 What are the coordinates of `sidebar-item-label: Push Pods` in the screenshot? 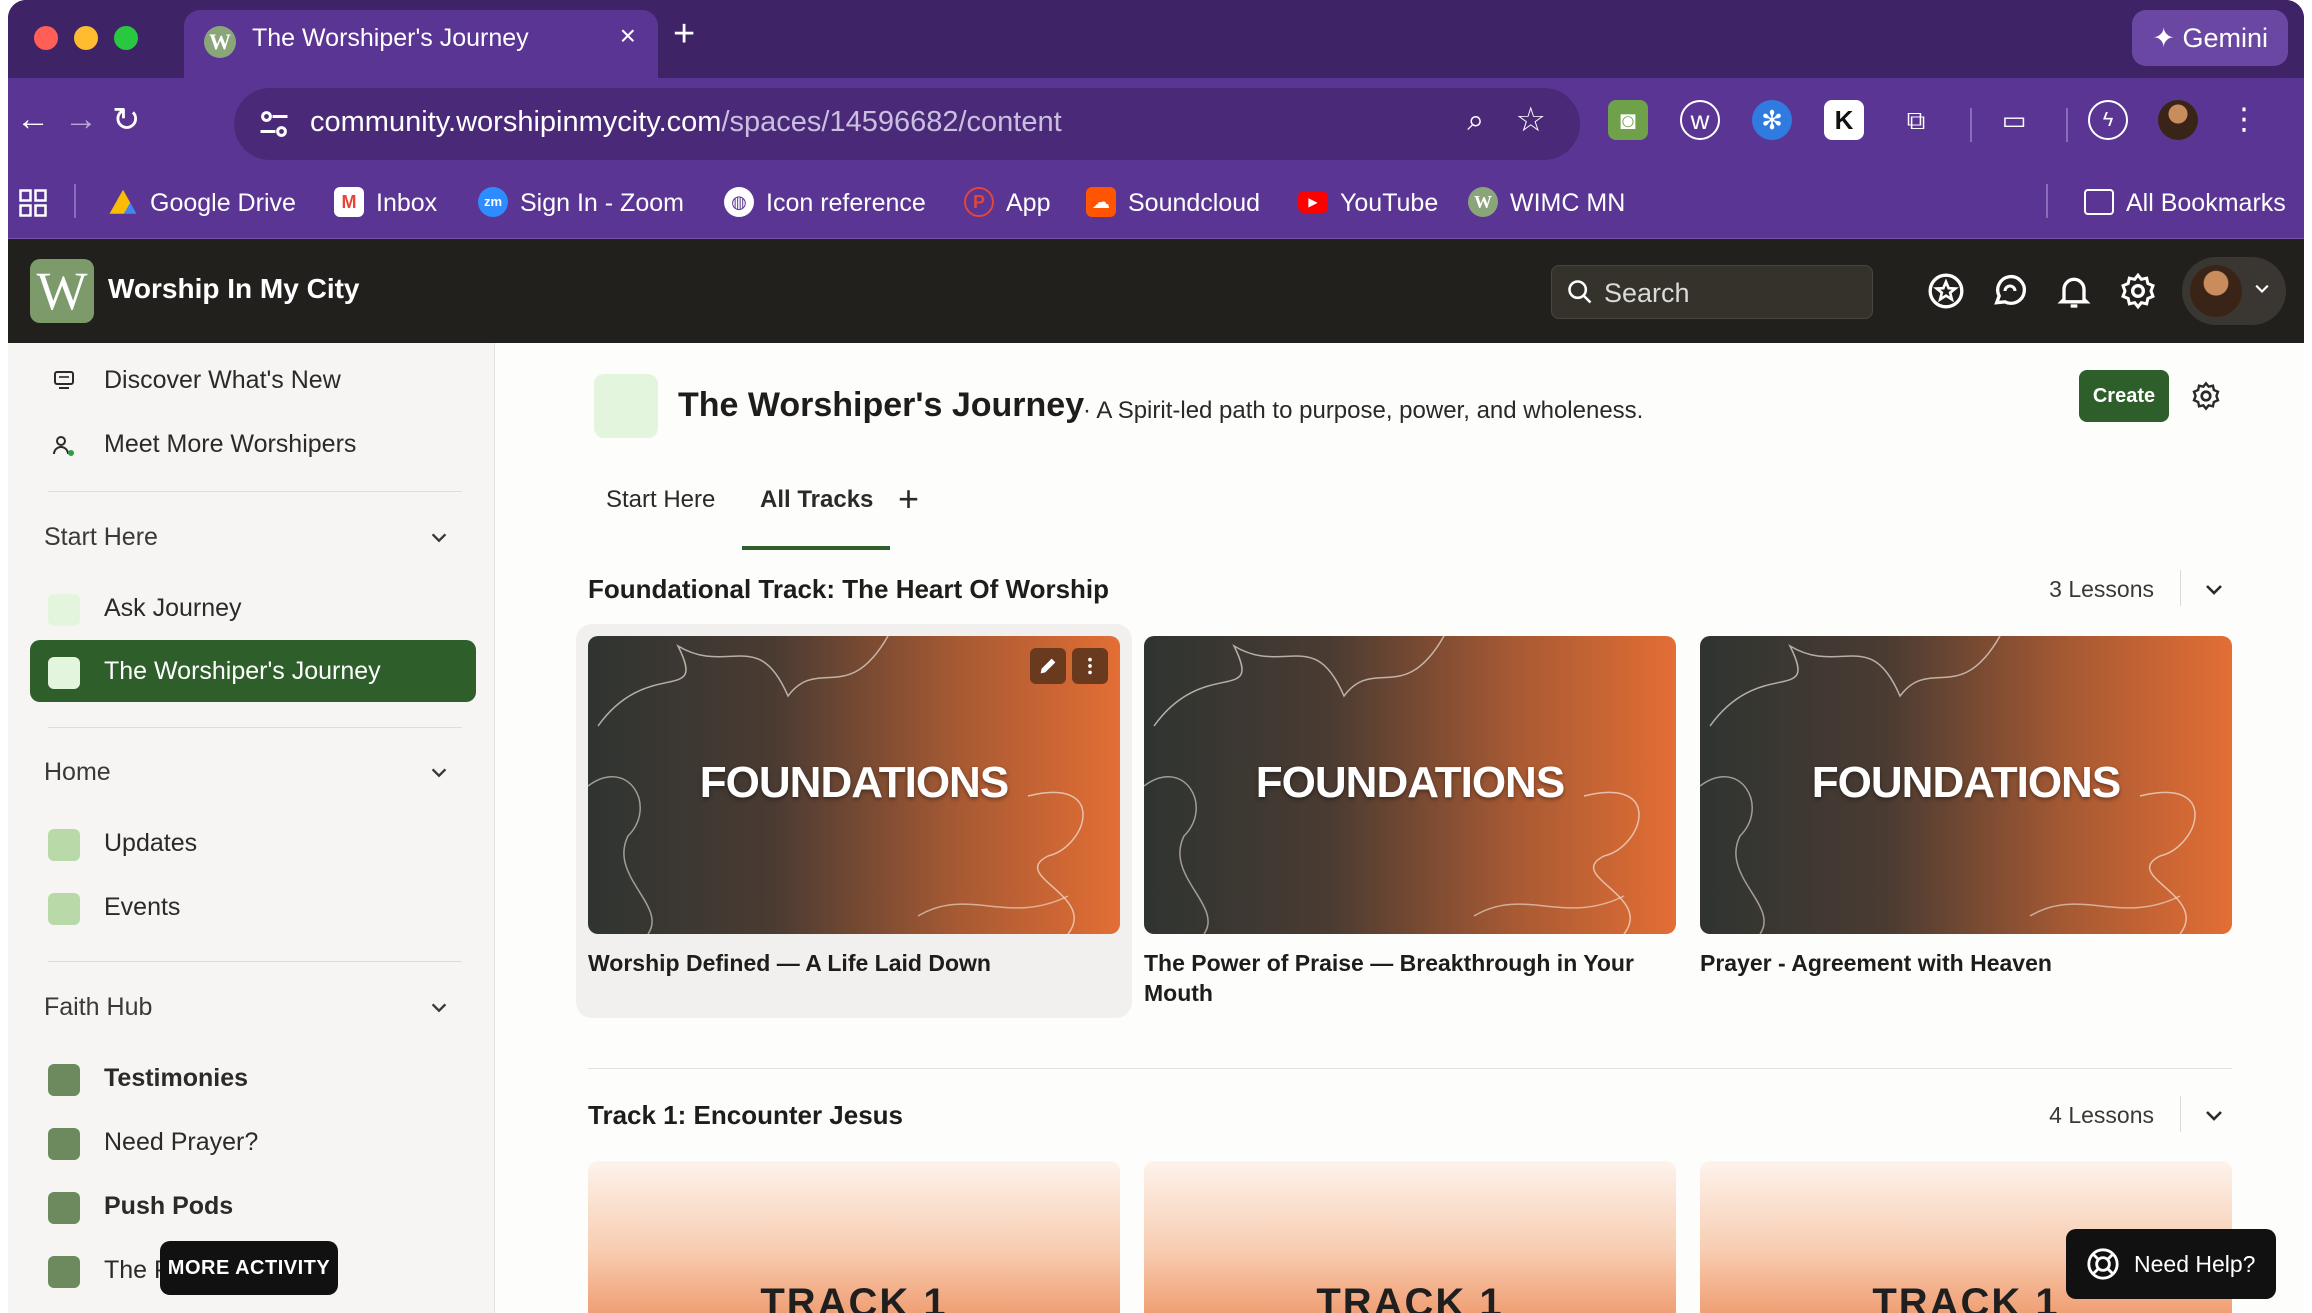 It's located at (169, 1206).